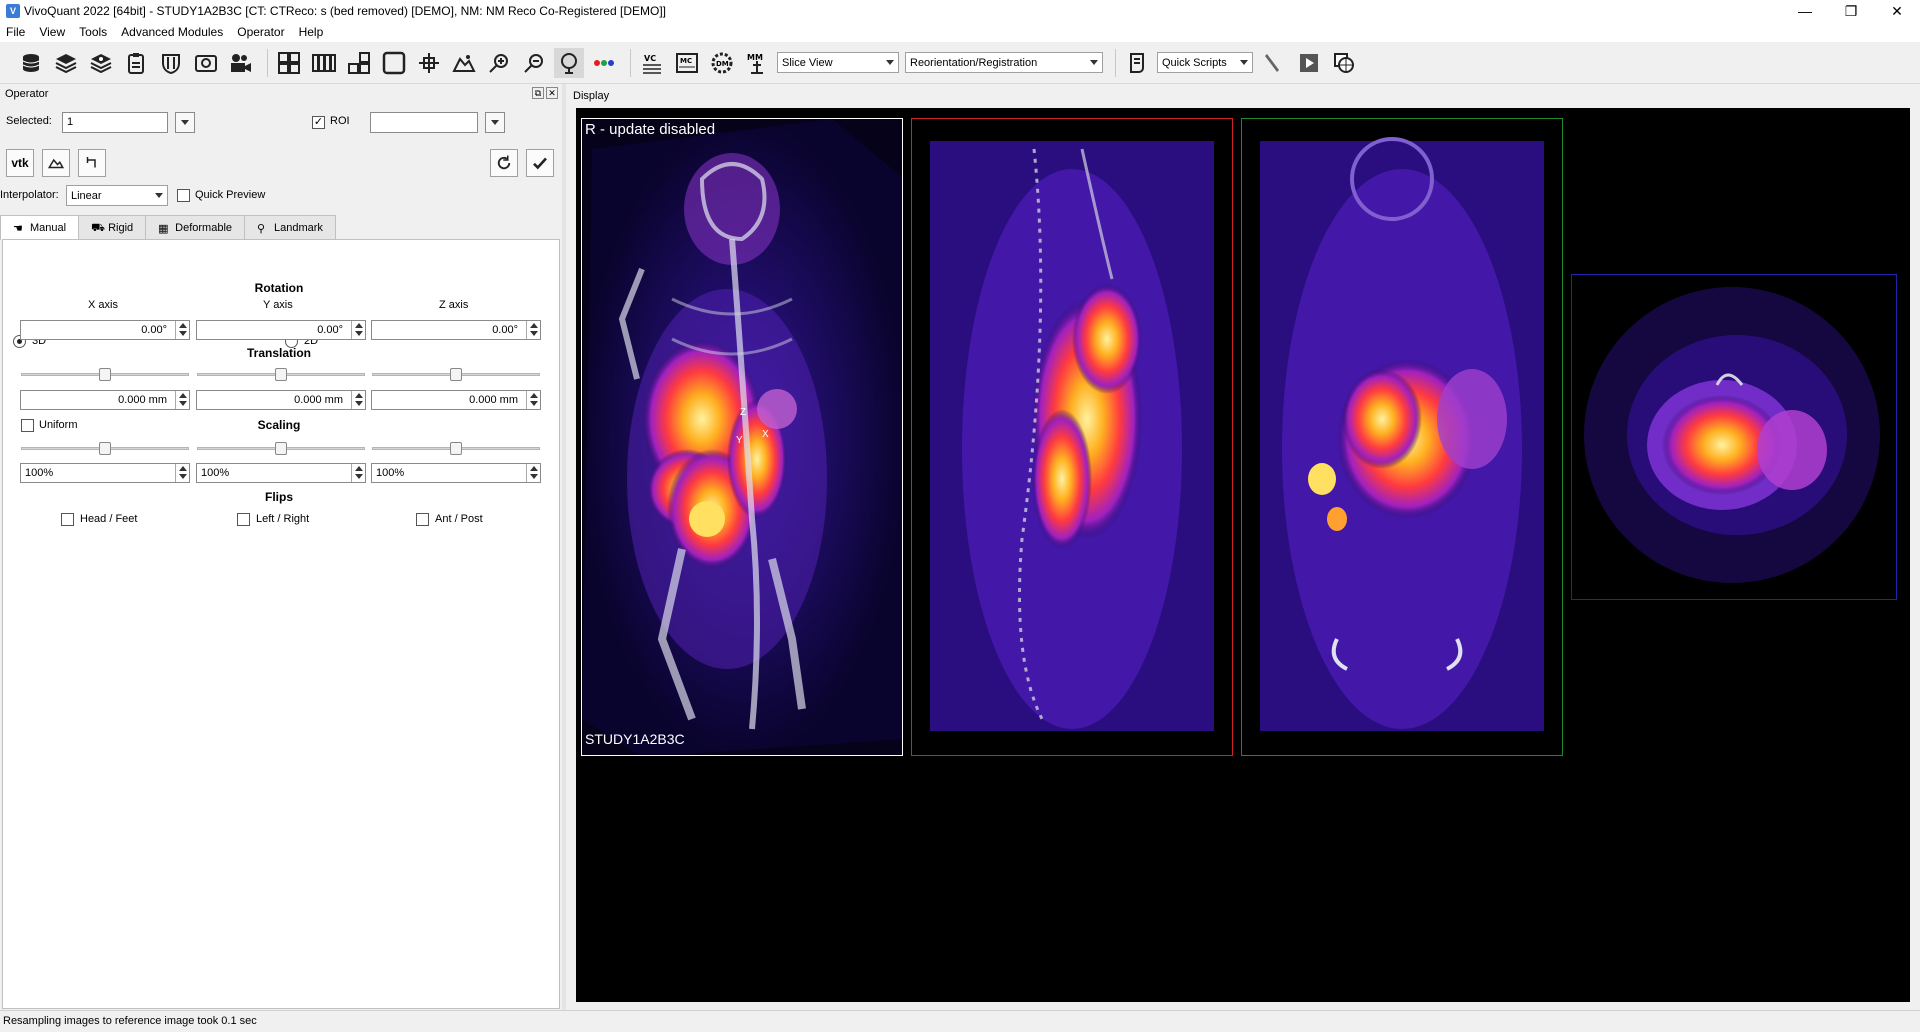 This screenshot has width=1920, height=1032. What do you see at coordinates (1309, 63) in the screenshot?
I see `play-icon` at bounding box center [1309, 63].